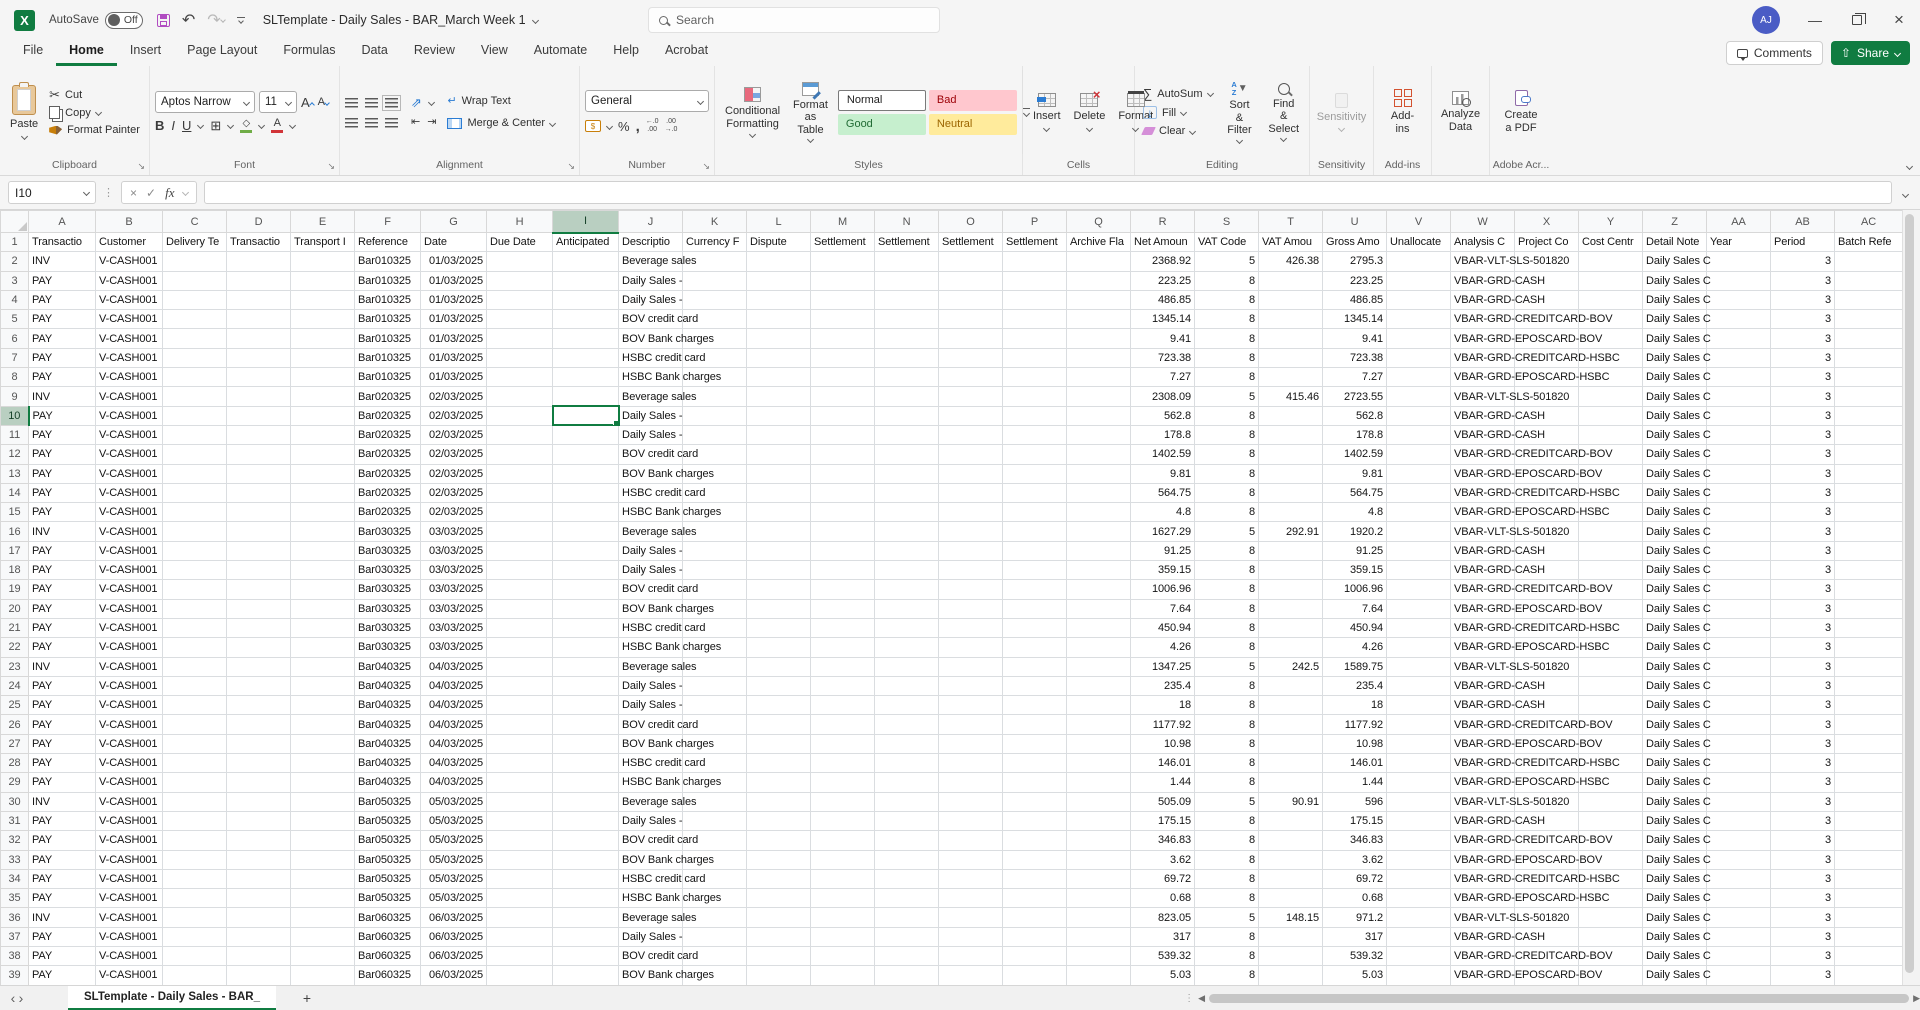  I want to click on cell-AA9, so click(1738, 396).